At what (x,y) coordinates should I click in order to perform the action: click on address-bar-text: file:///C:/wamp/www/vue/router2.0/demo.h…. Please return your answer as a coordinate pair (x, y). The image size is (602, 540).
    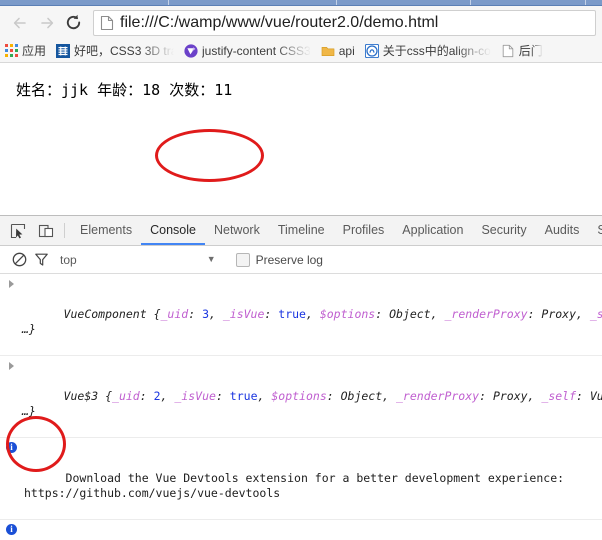
    Looking at the image, I should click on (279, 23).